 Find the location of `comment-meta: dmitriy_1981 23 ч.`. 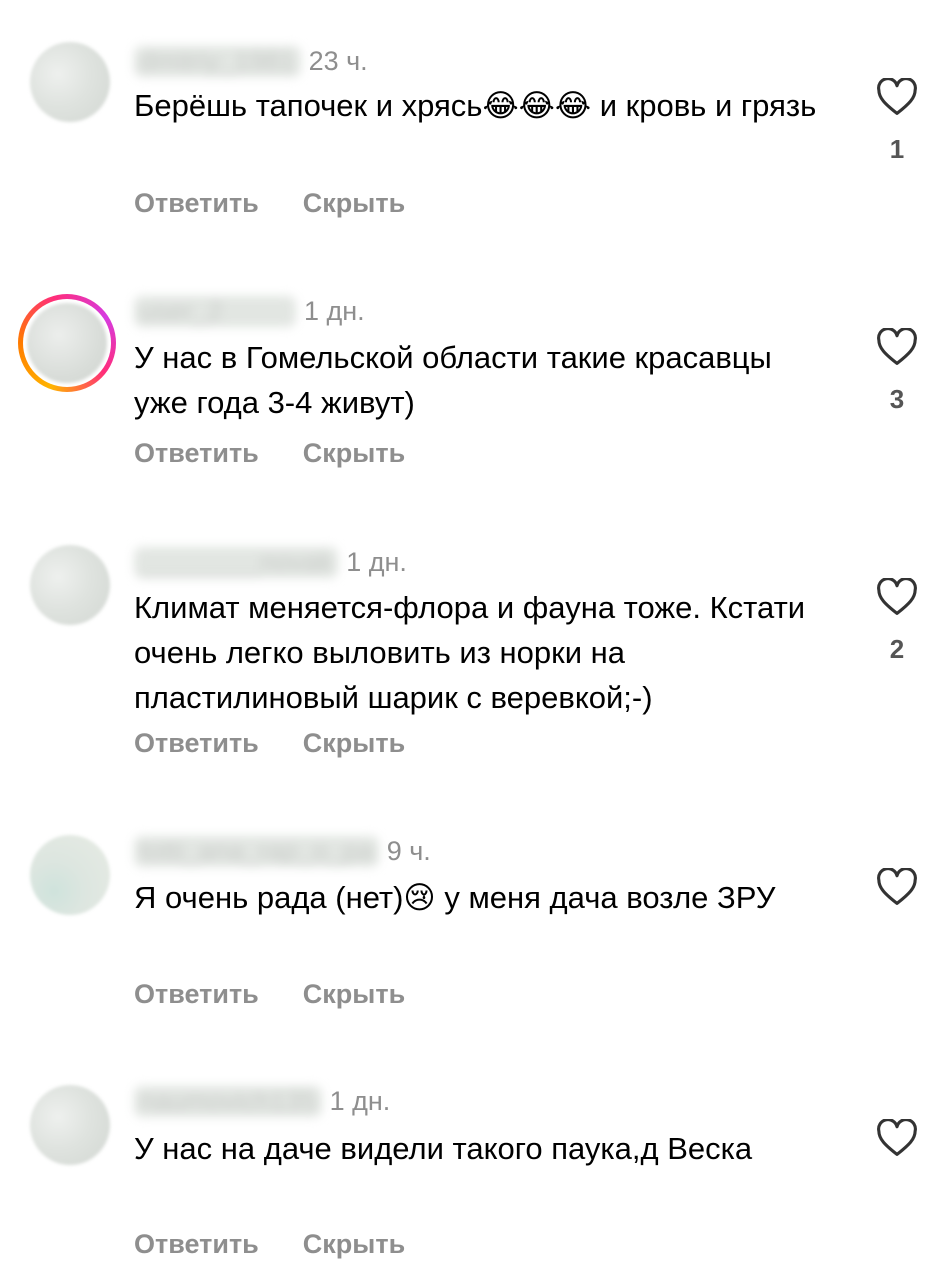

comment-meta: dmitriy_1981 23 ч. is located at coordinates (251, 61).